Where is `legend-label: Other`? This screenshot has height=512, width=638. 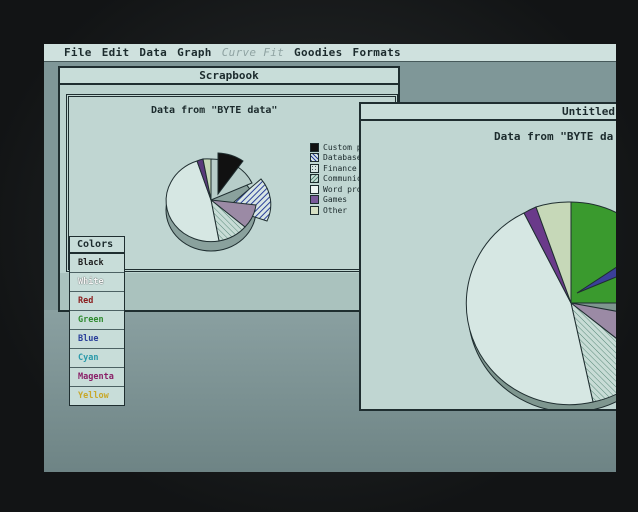 legend-label: Other is located at coordinates (335, 210).